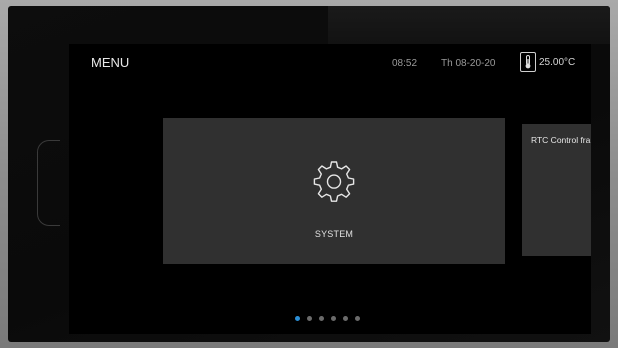  What do you see at coordinates (468, 63) in the screenshot?
I see `status-date: Th 08-20-20` at bounding box center [468, 63].